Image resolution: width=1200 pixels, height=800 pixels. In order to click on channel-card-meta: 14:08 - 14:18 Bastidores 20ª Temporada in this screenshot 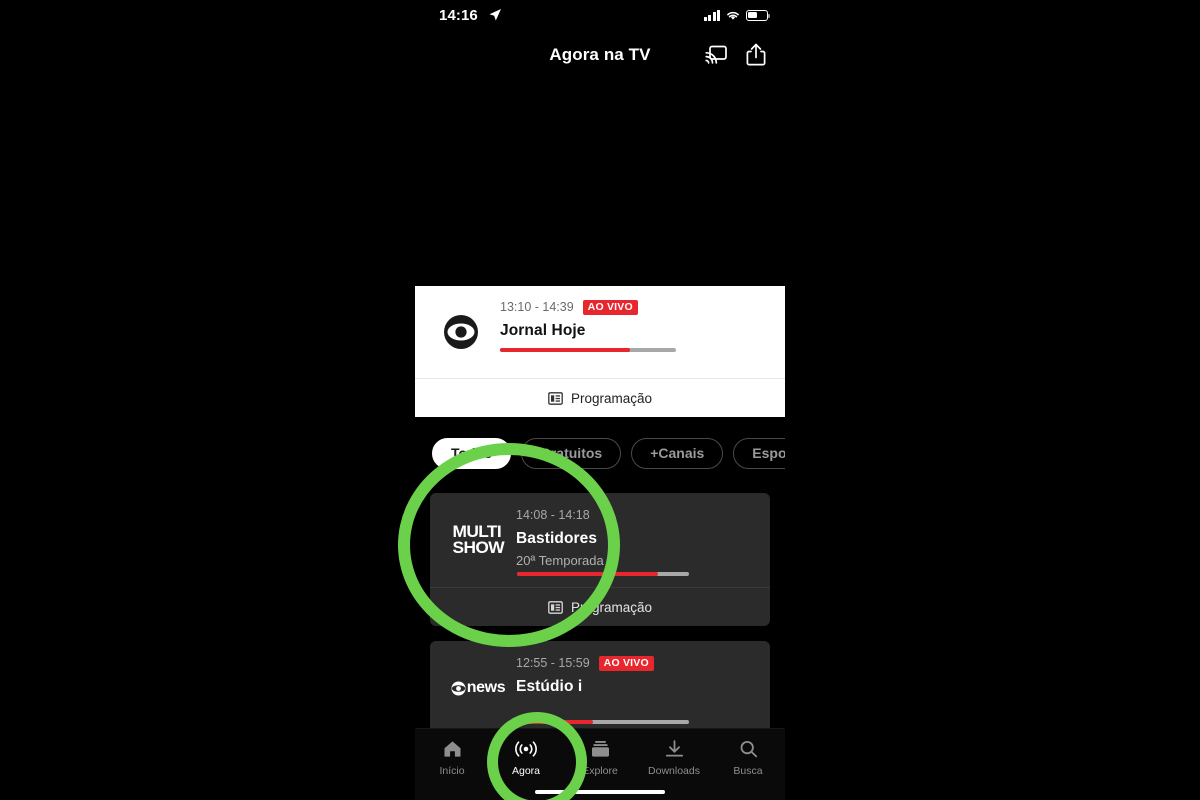, I will do `click(560, 537)`.